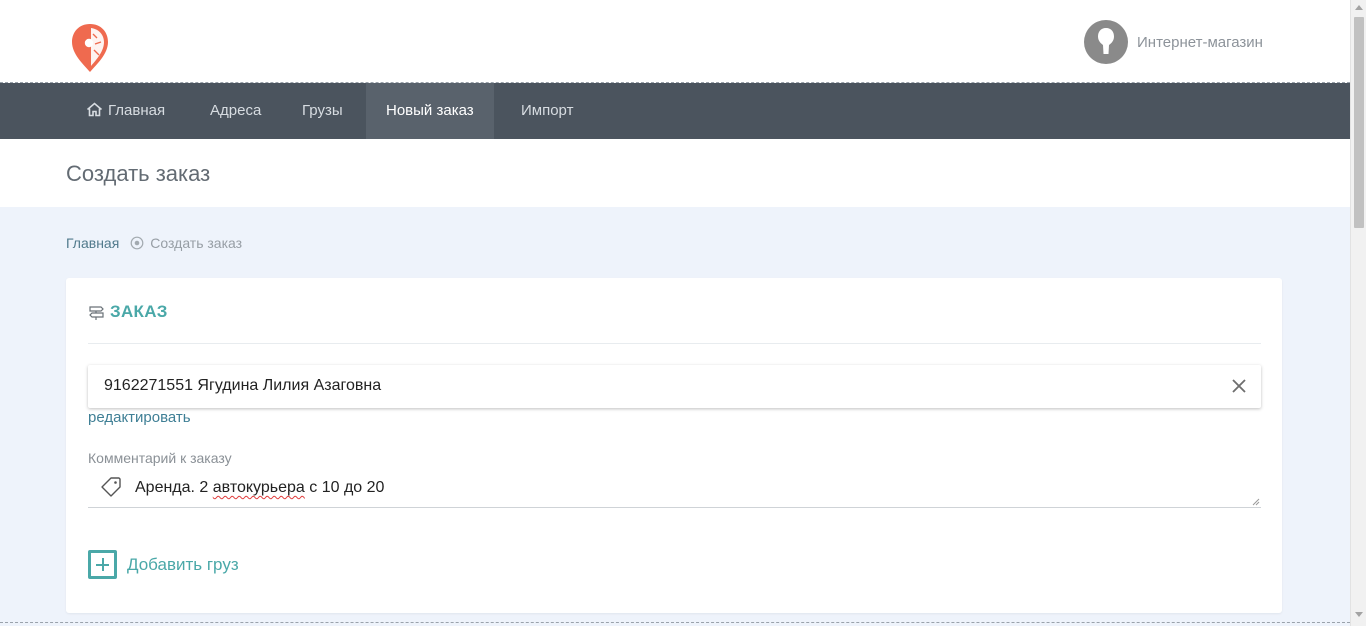  Describe the element at coordinates (137, 243) in the screenshot. I see `breadcrumb-separator-icon` at that location.